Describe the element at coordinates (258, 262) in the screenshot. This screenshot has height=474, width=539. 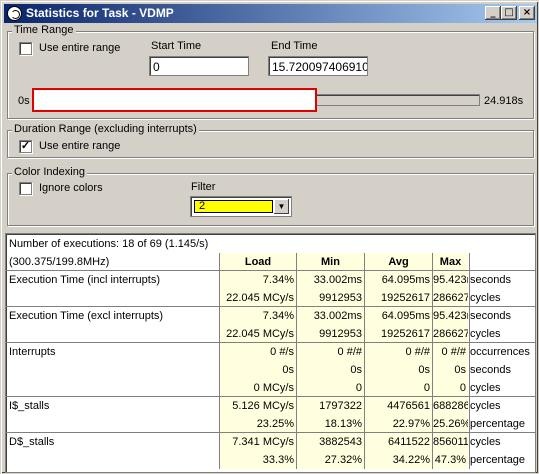
I see `header-load: Load` at that location.